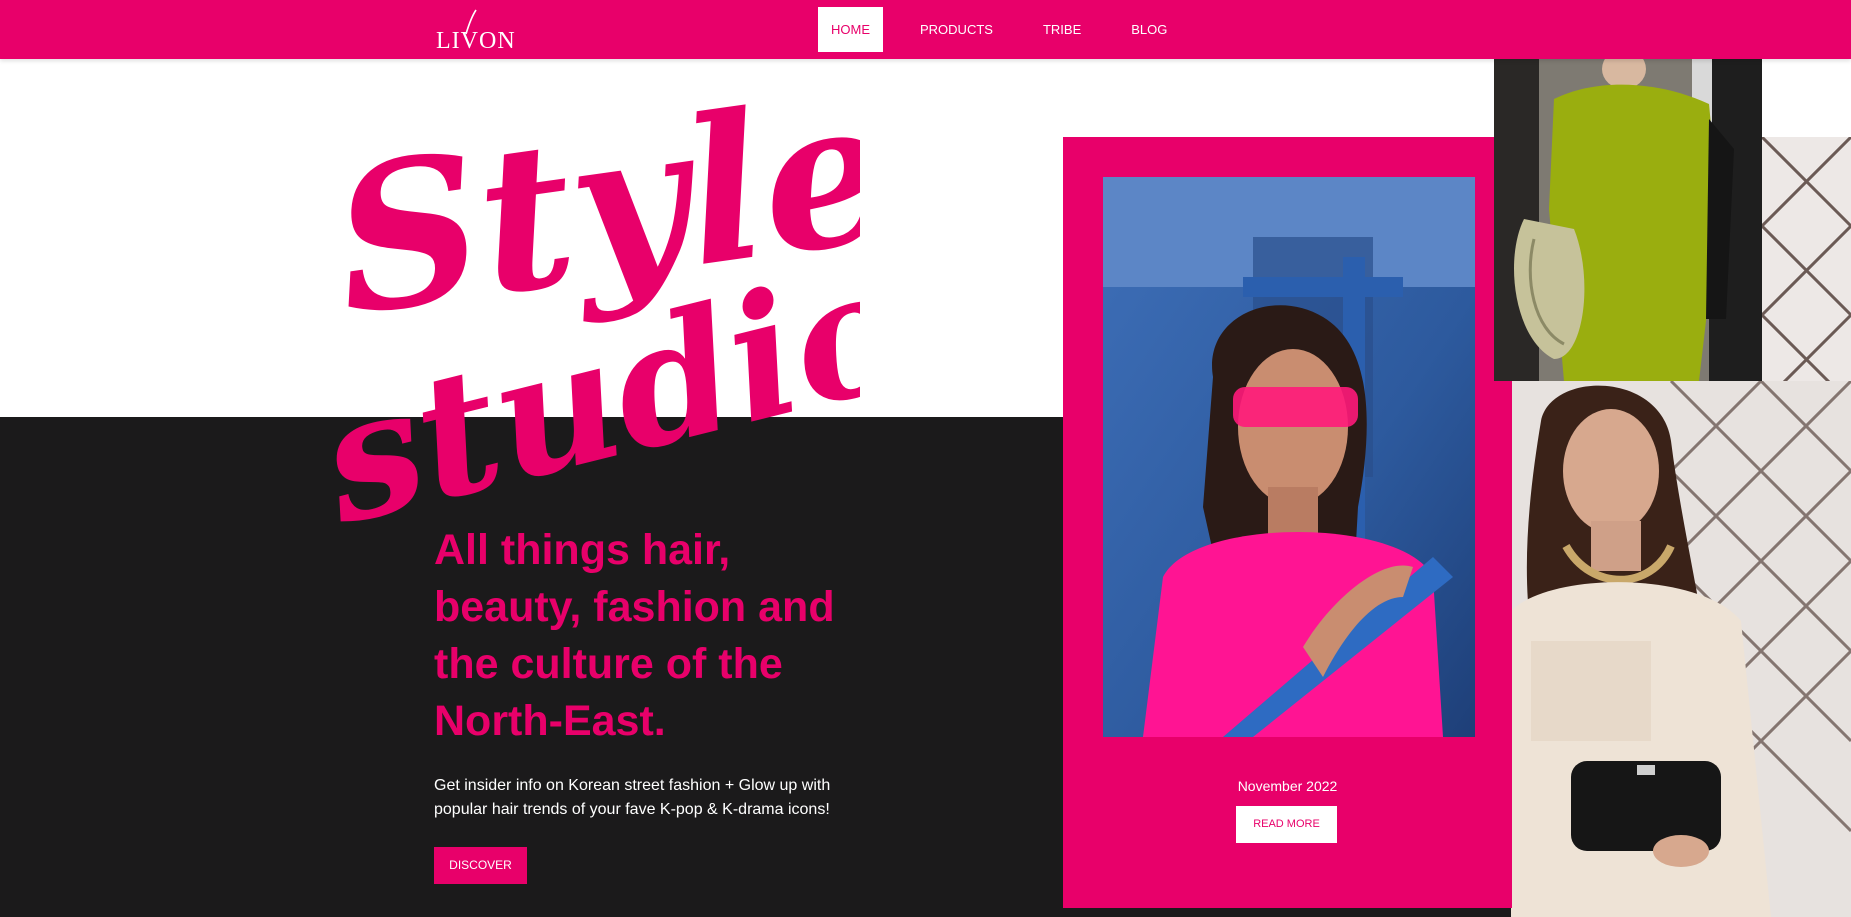  Describe the element at coordinates (1011, 29) in the screenshot. I see `nav-menu: HOME PRODUCTS TRIBE BLOG` at that location.